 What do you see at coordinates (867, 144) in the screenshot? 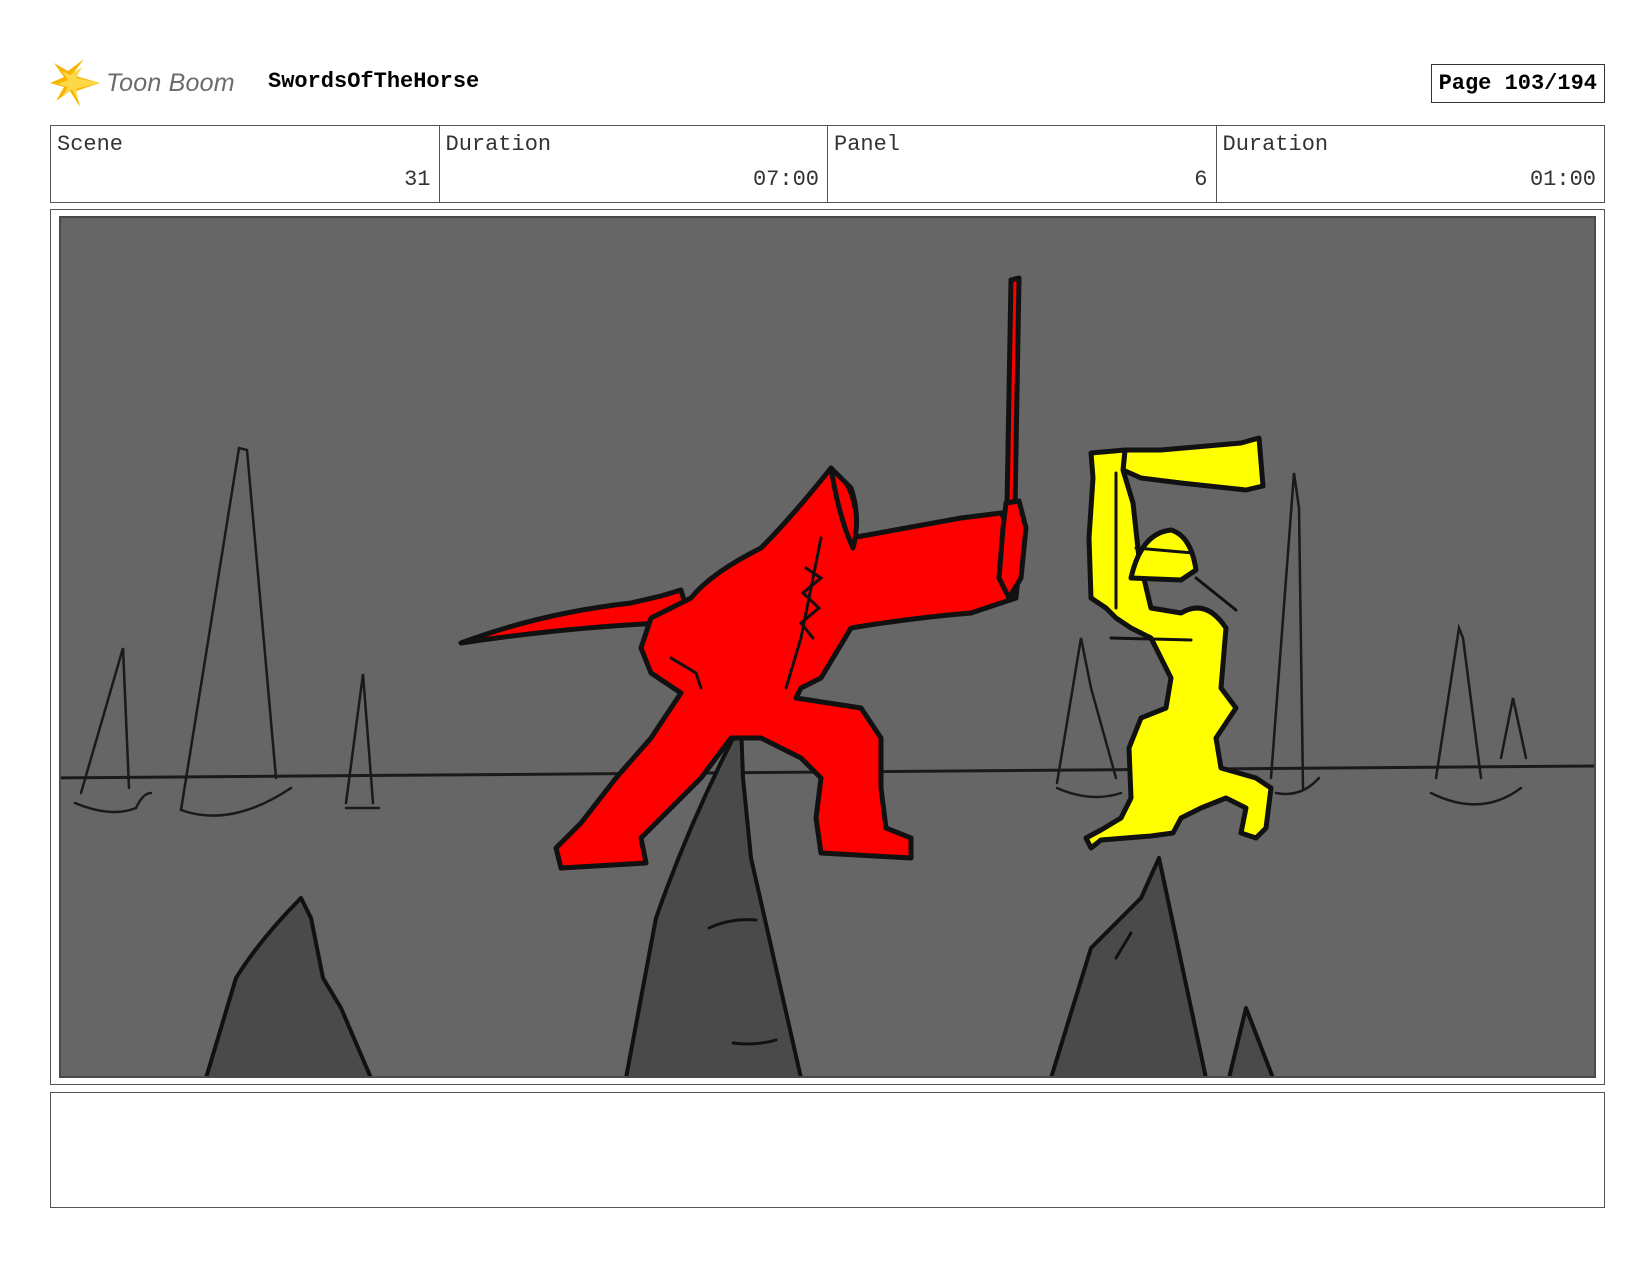
I see `panel-label: Panel` at bounding box center [867, 144].